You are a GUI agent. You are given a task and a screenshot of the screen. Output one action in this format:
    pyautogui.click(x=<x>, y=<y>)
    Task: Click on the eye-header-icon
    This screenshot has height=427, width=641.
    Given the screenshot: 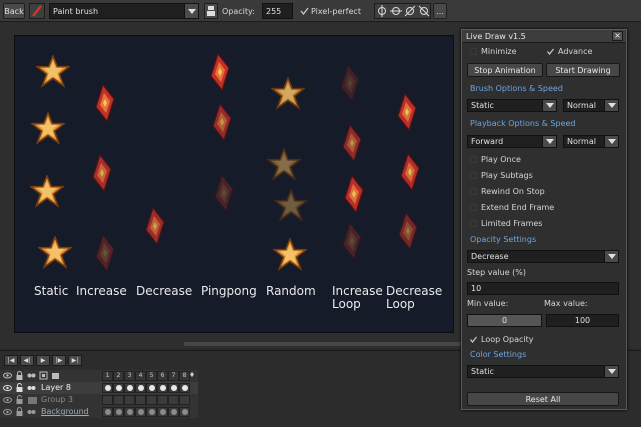 What is the action you would take?
    pyautogui.click(x=7, y=375)
    